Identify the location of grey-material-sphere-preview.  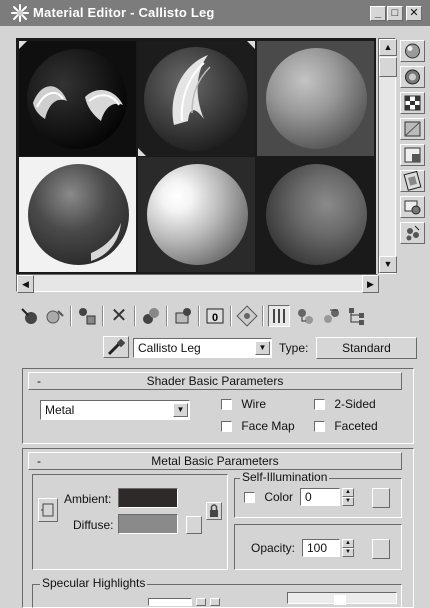
(316, 98).